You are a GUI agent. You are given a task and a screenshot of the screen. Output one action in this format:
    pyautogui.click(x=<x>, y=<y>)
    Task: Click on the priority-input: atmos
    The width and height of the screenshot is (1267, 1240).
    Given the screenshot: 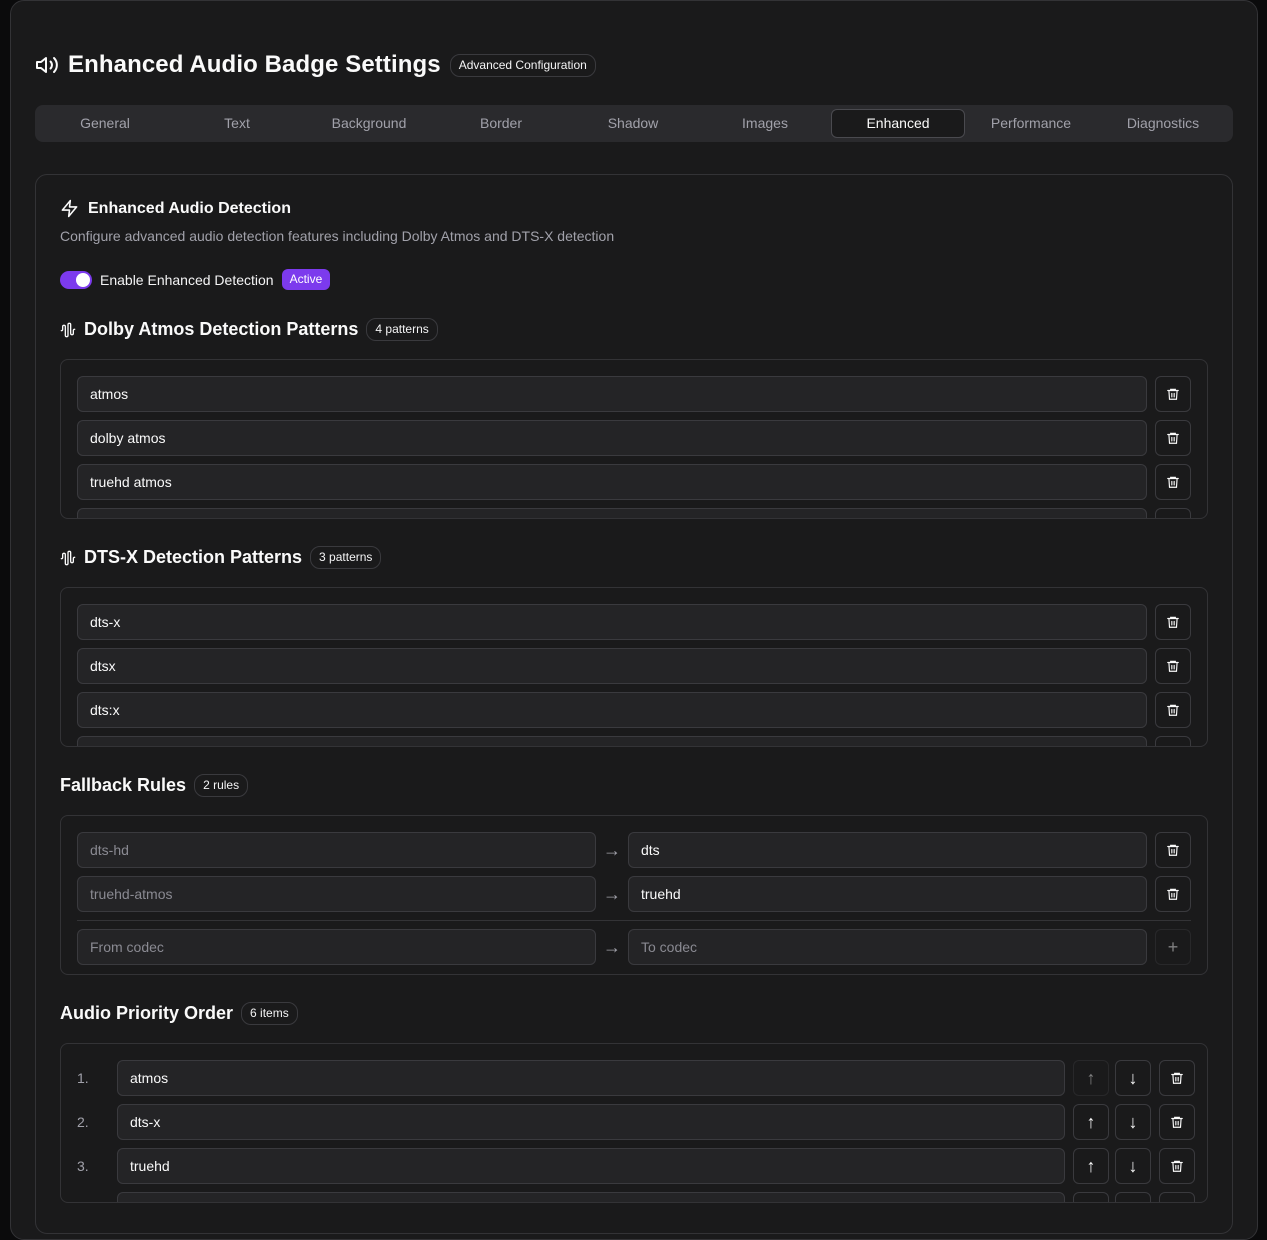 What is the action you would take?
    pyautogui.click(x=591, y=1078)
    